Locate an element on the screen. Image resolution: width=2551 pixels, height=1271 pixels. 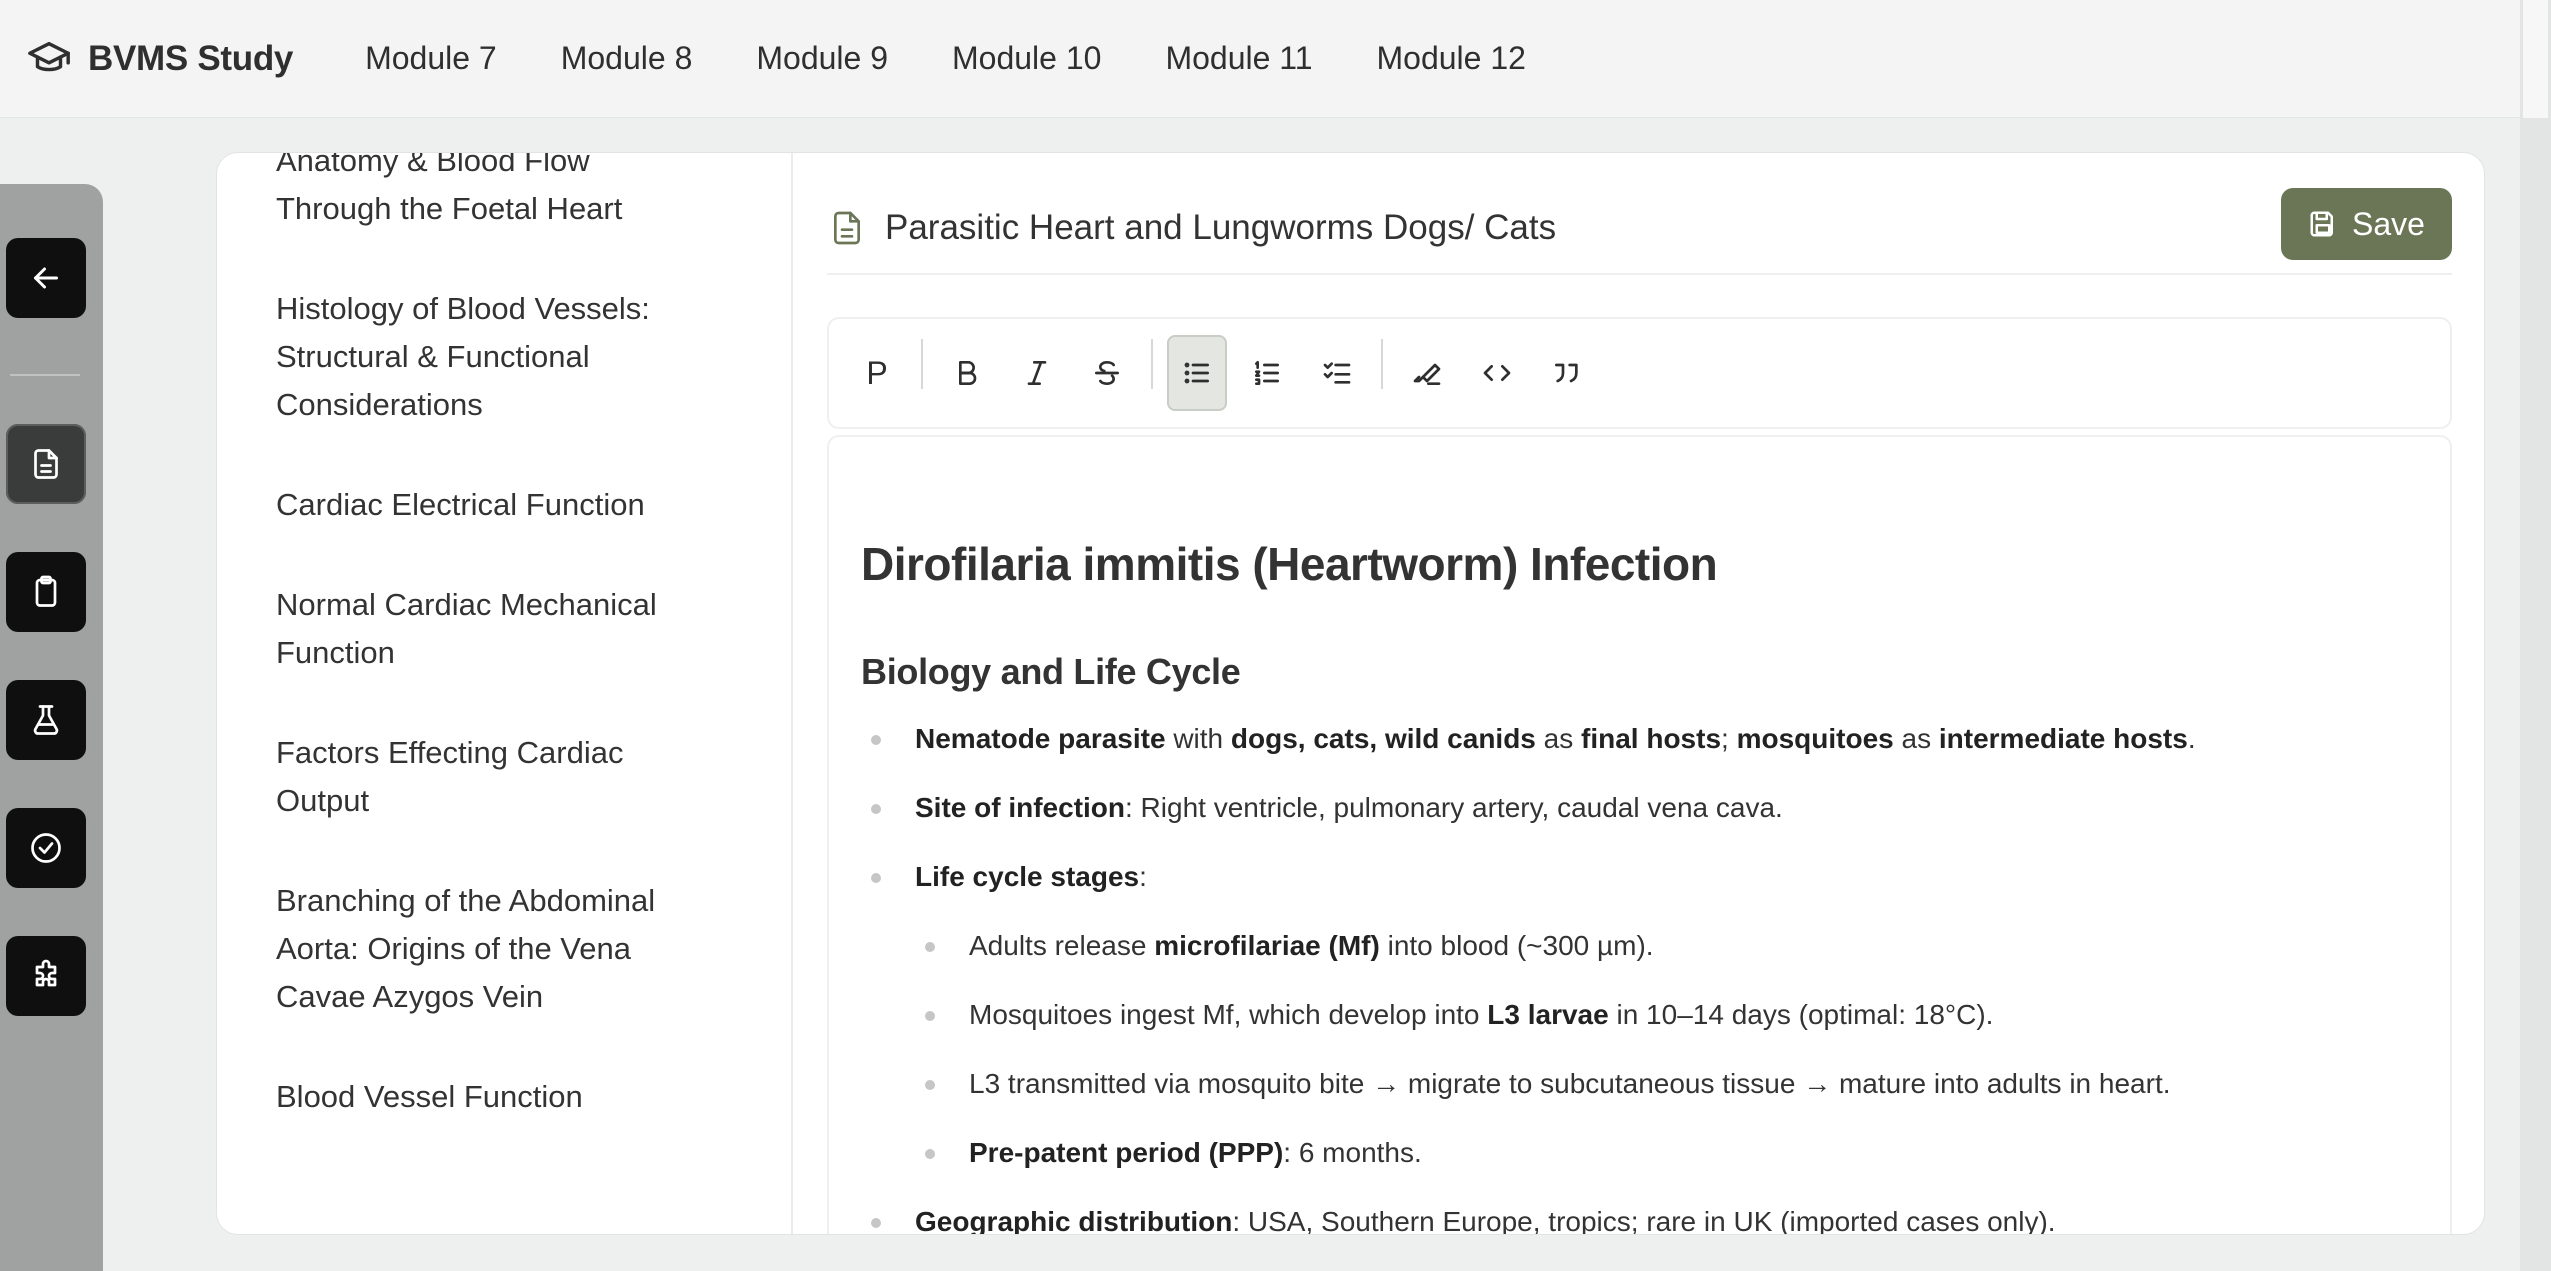
notes-button is located at coordinates (46, 464).